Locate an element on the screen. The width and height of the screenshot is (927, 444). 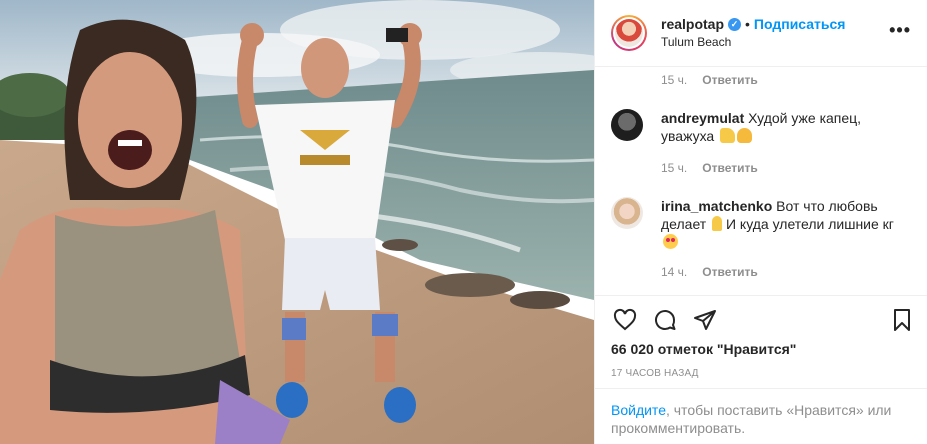
comment-icon is located at coordinates (665, 320).